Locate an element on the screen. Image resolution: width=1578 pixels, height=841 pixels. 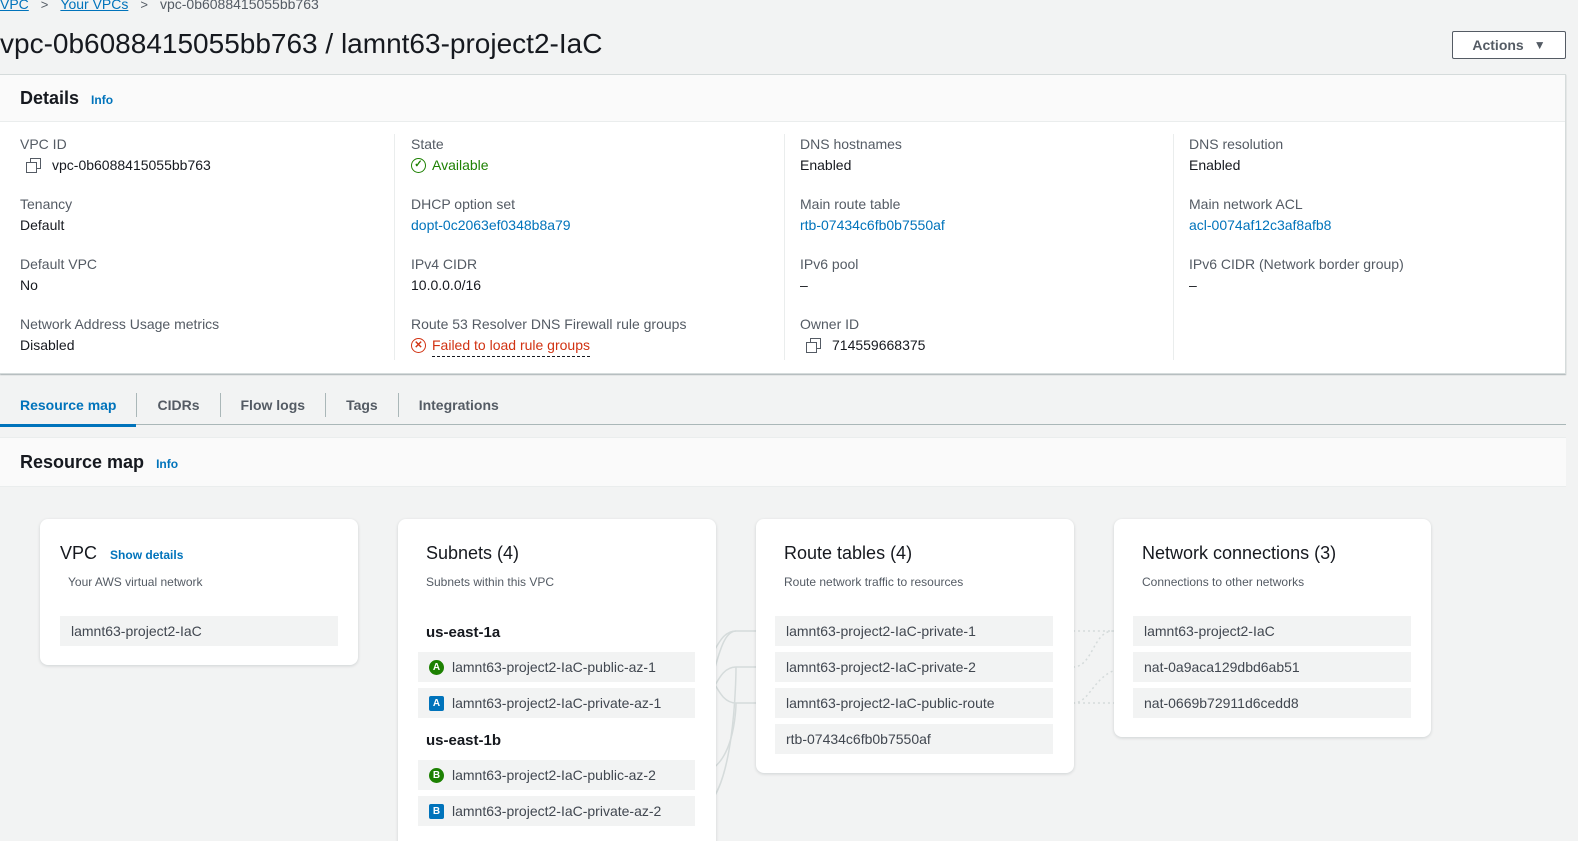
owner-id-value-row: 714559668375 is located at coordinates (987, 345).